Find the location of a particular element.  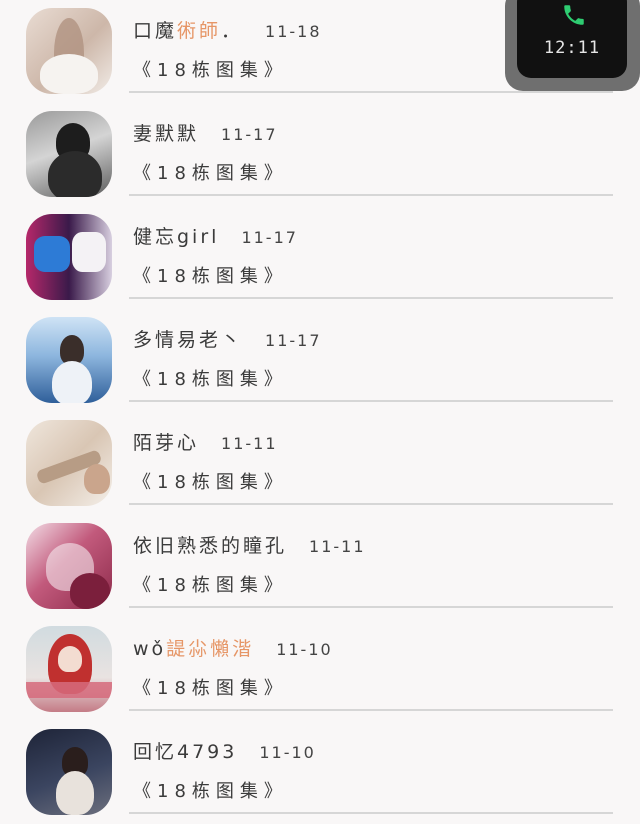

contact-name: 回忆4793 is located at coordinates (185, 752).